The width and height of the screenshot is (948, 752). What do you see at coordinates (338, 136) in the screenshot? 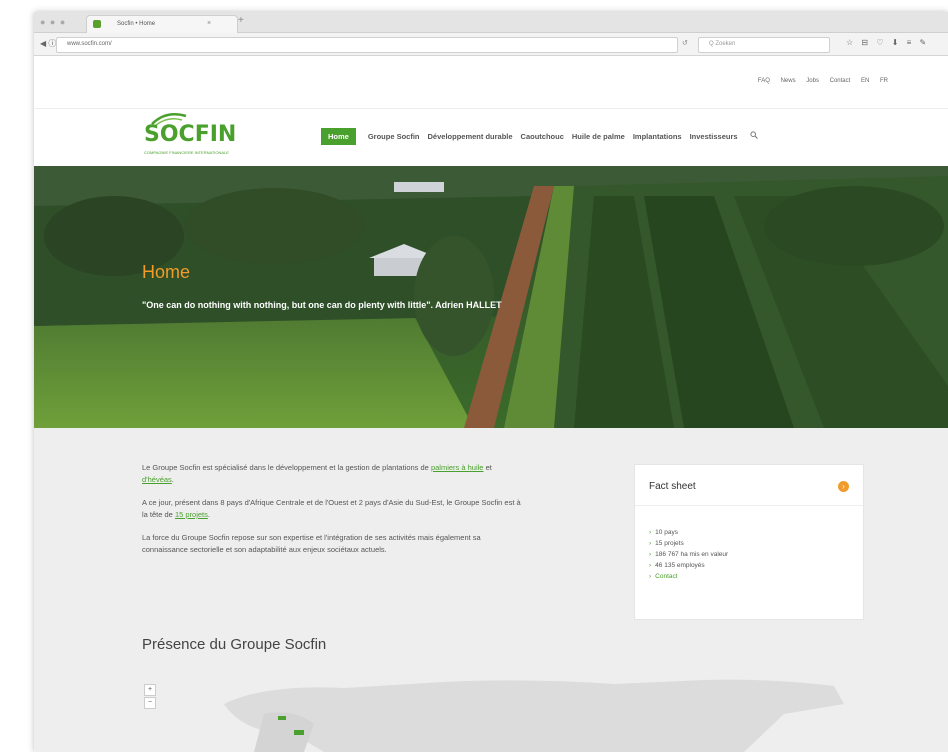
I see `nav-home: Home` at bounding box center [338, 136].